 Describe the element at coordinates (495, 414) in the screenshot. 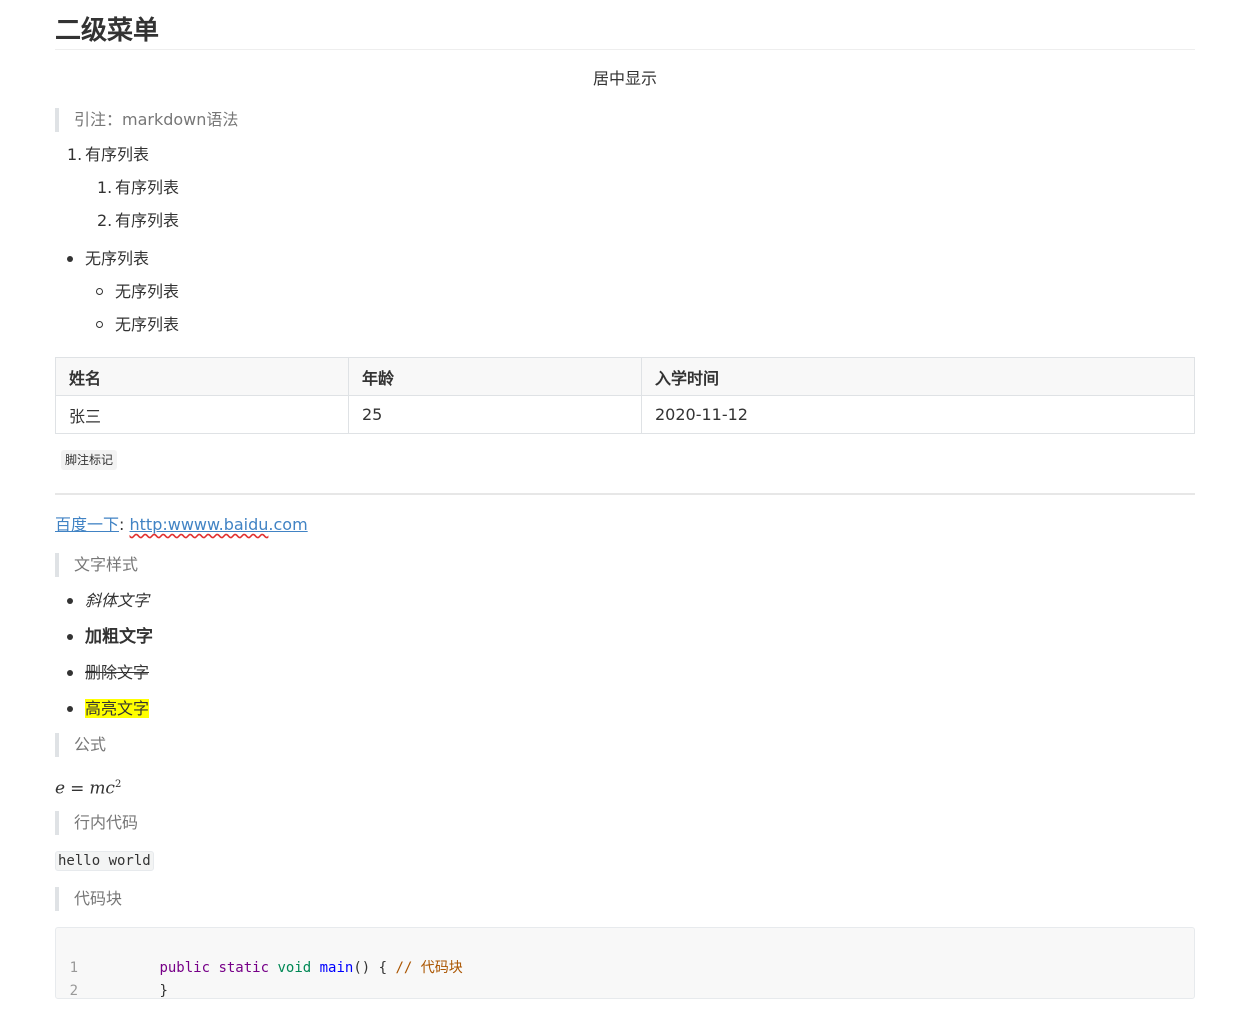

I see `table-cell: 25` at that location.